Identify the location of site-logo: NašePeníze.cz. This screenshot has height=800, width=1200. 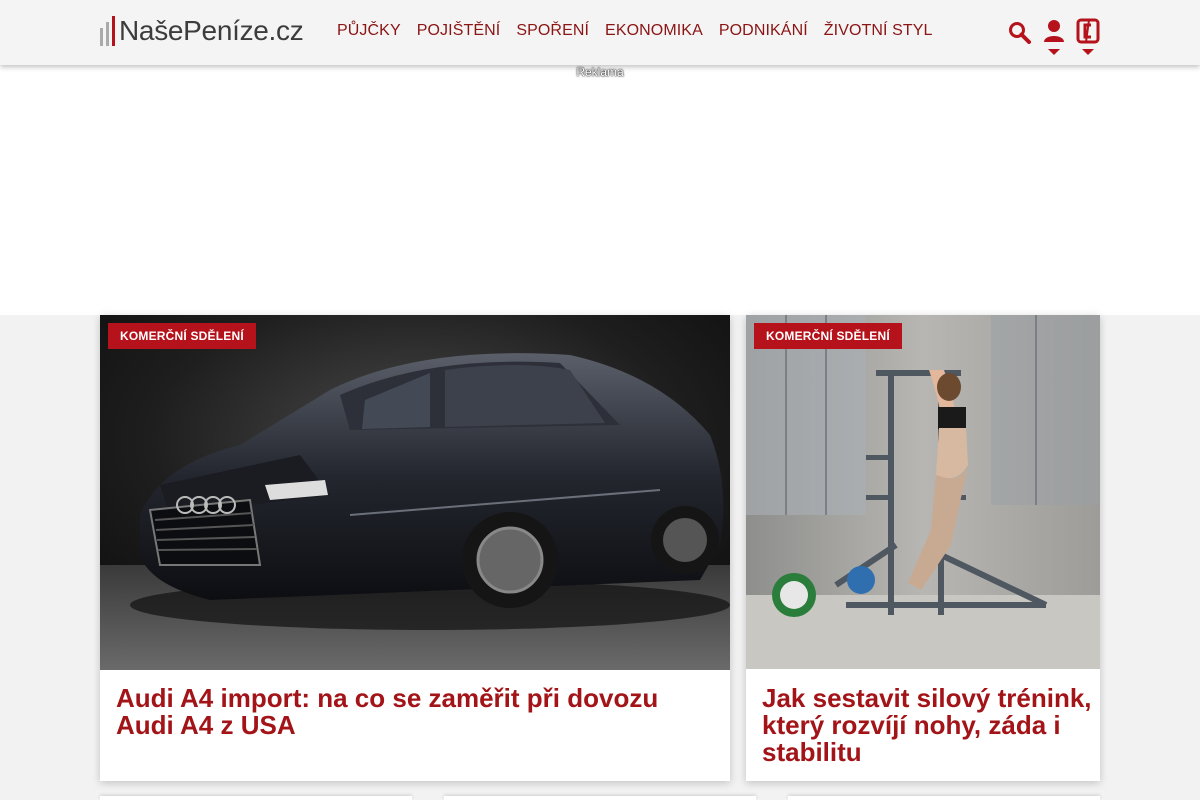
(202, 30).